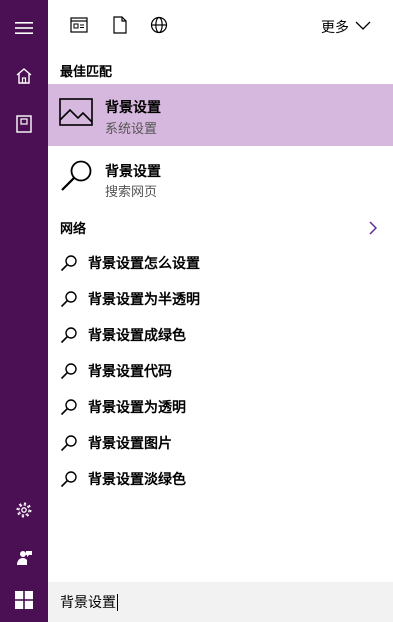 The image size is (393, 622). What do you see at coordinates (220, 297) in the screenshot?
I see `suggestion-item: 背景设置为半透明` at bounding box center [220, 297].